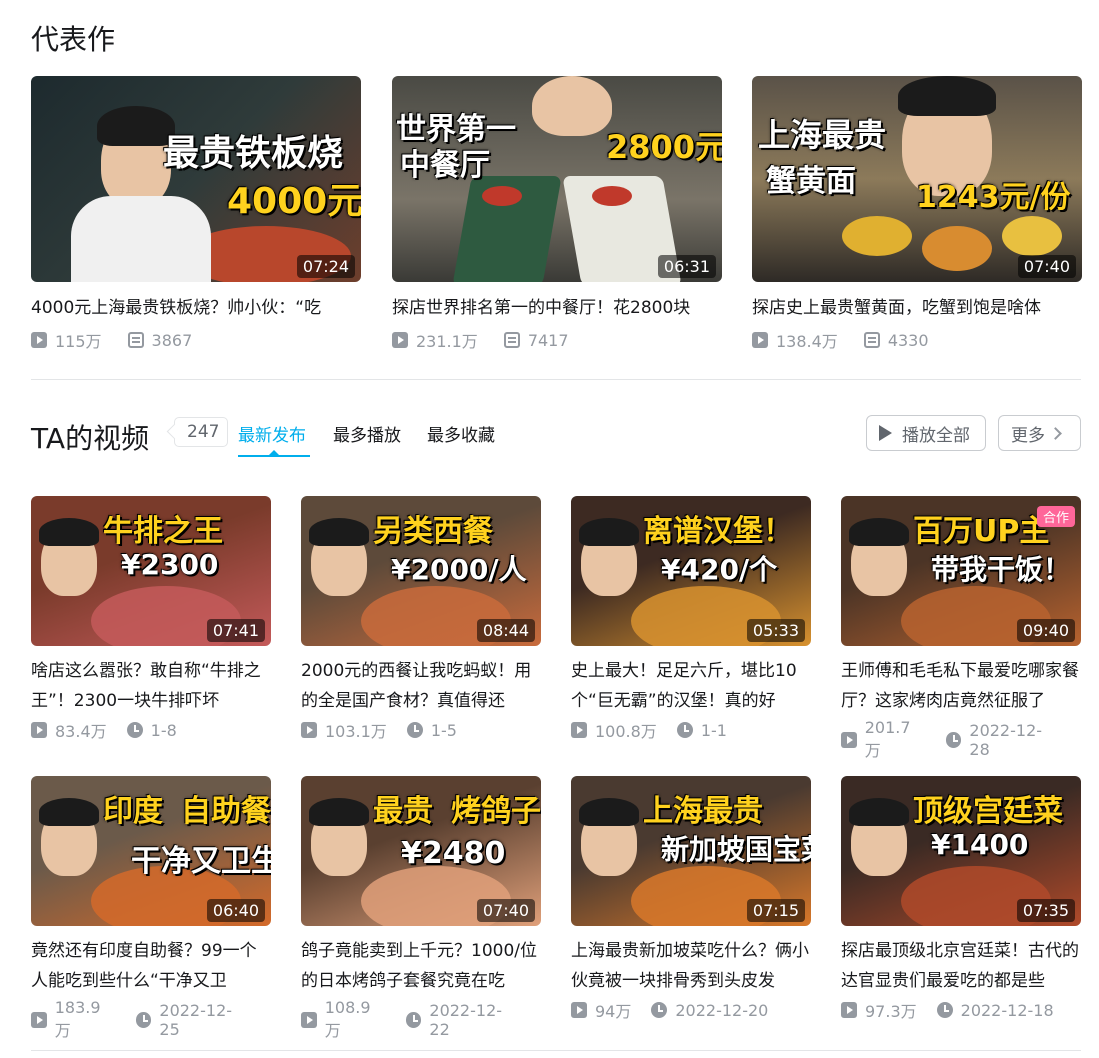 The width and height of the screenshot is (1099, 1058). What do you see at coordinates (1045, 910) in the screenshot?
I see `duration-badge: 07:35` at bounding box center [1045, 910].